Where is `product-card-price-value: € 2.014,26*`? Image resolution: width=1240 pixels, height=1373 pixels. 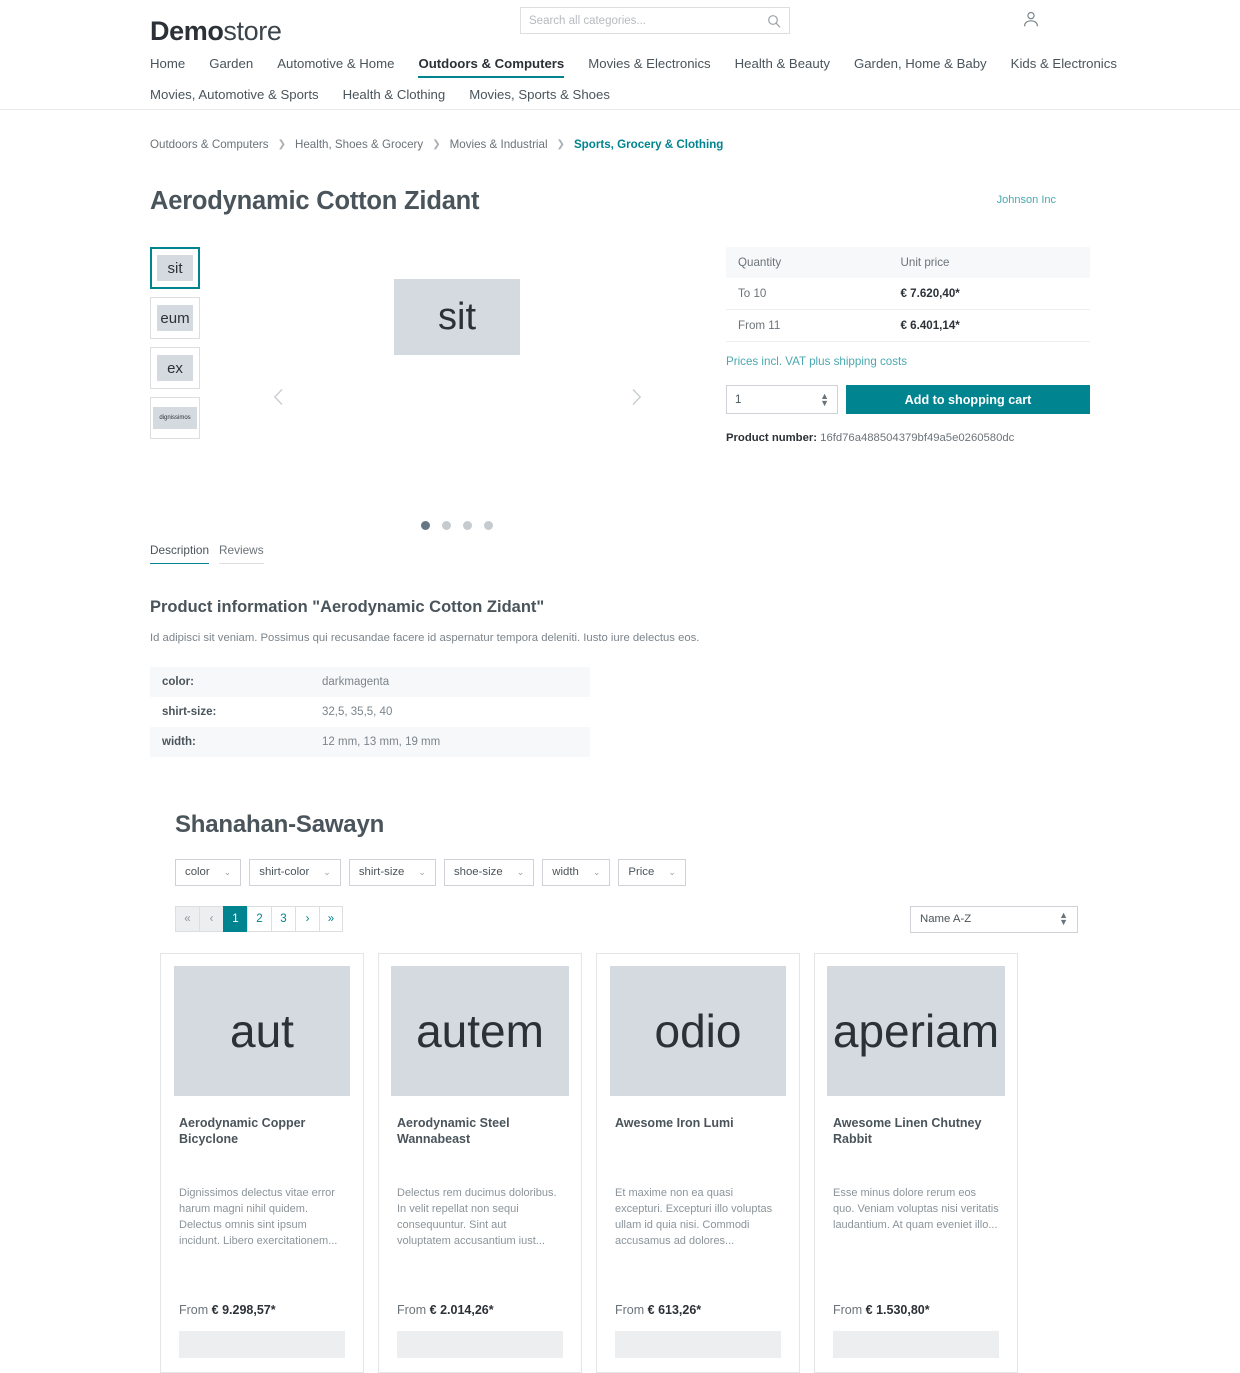 product-card-price-value: € 2.014,26* is located at coordinates (461, 1309).